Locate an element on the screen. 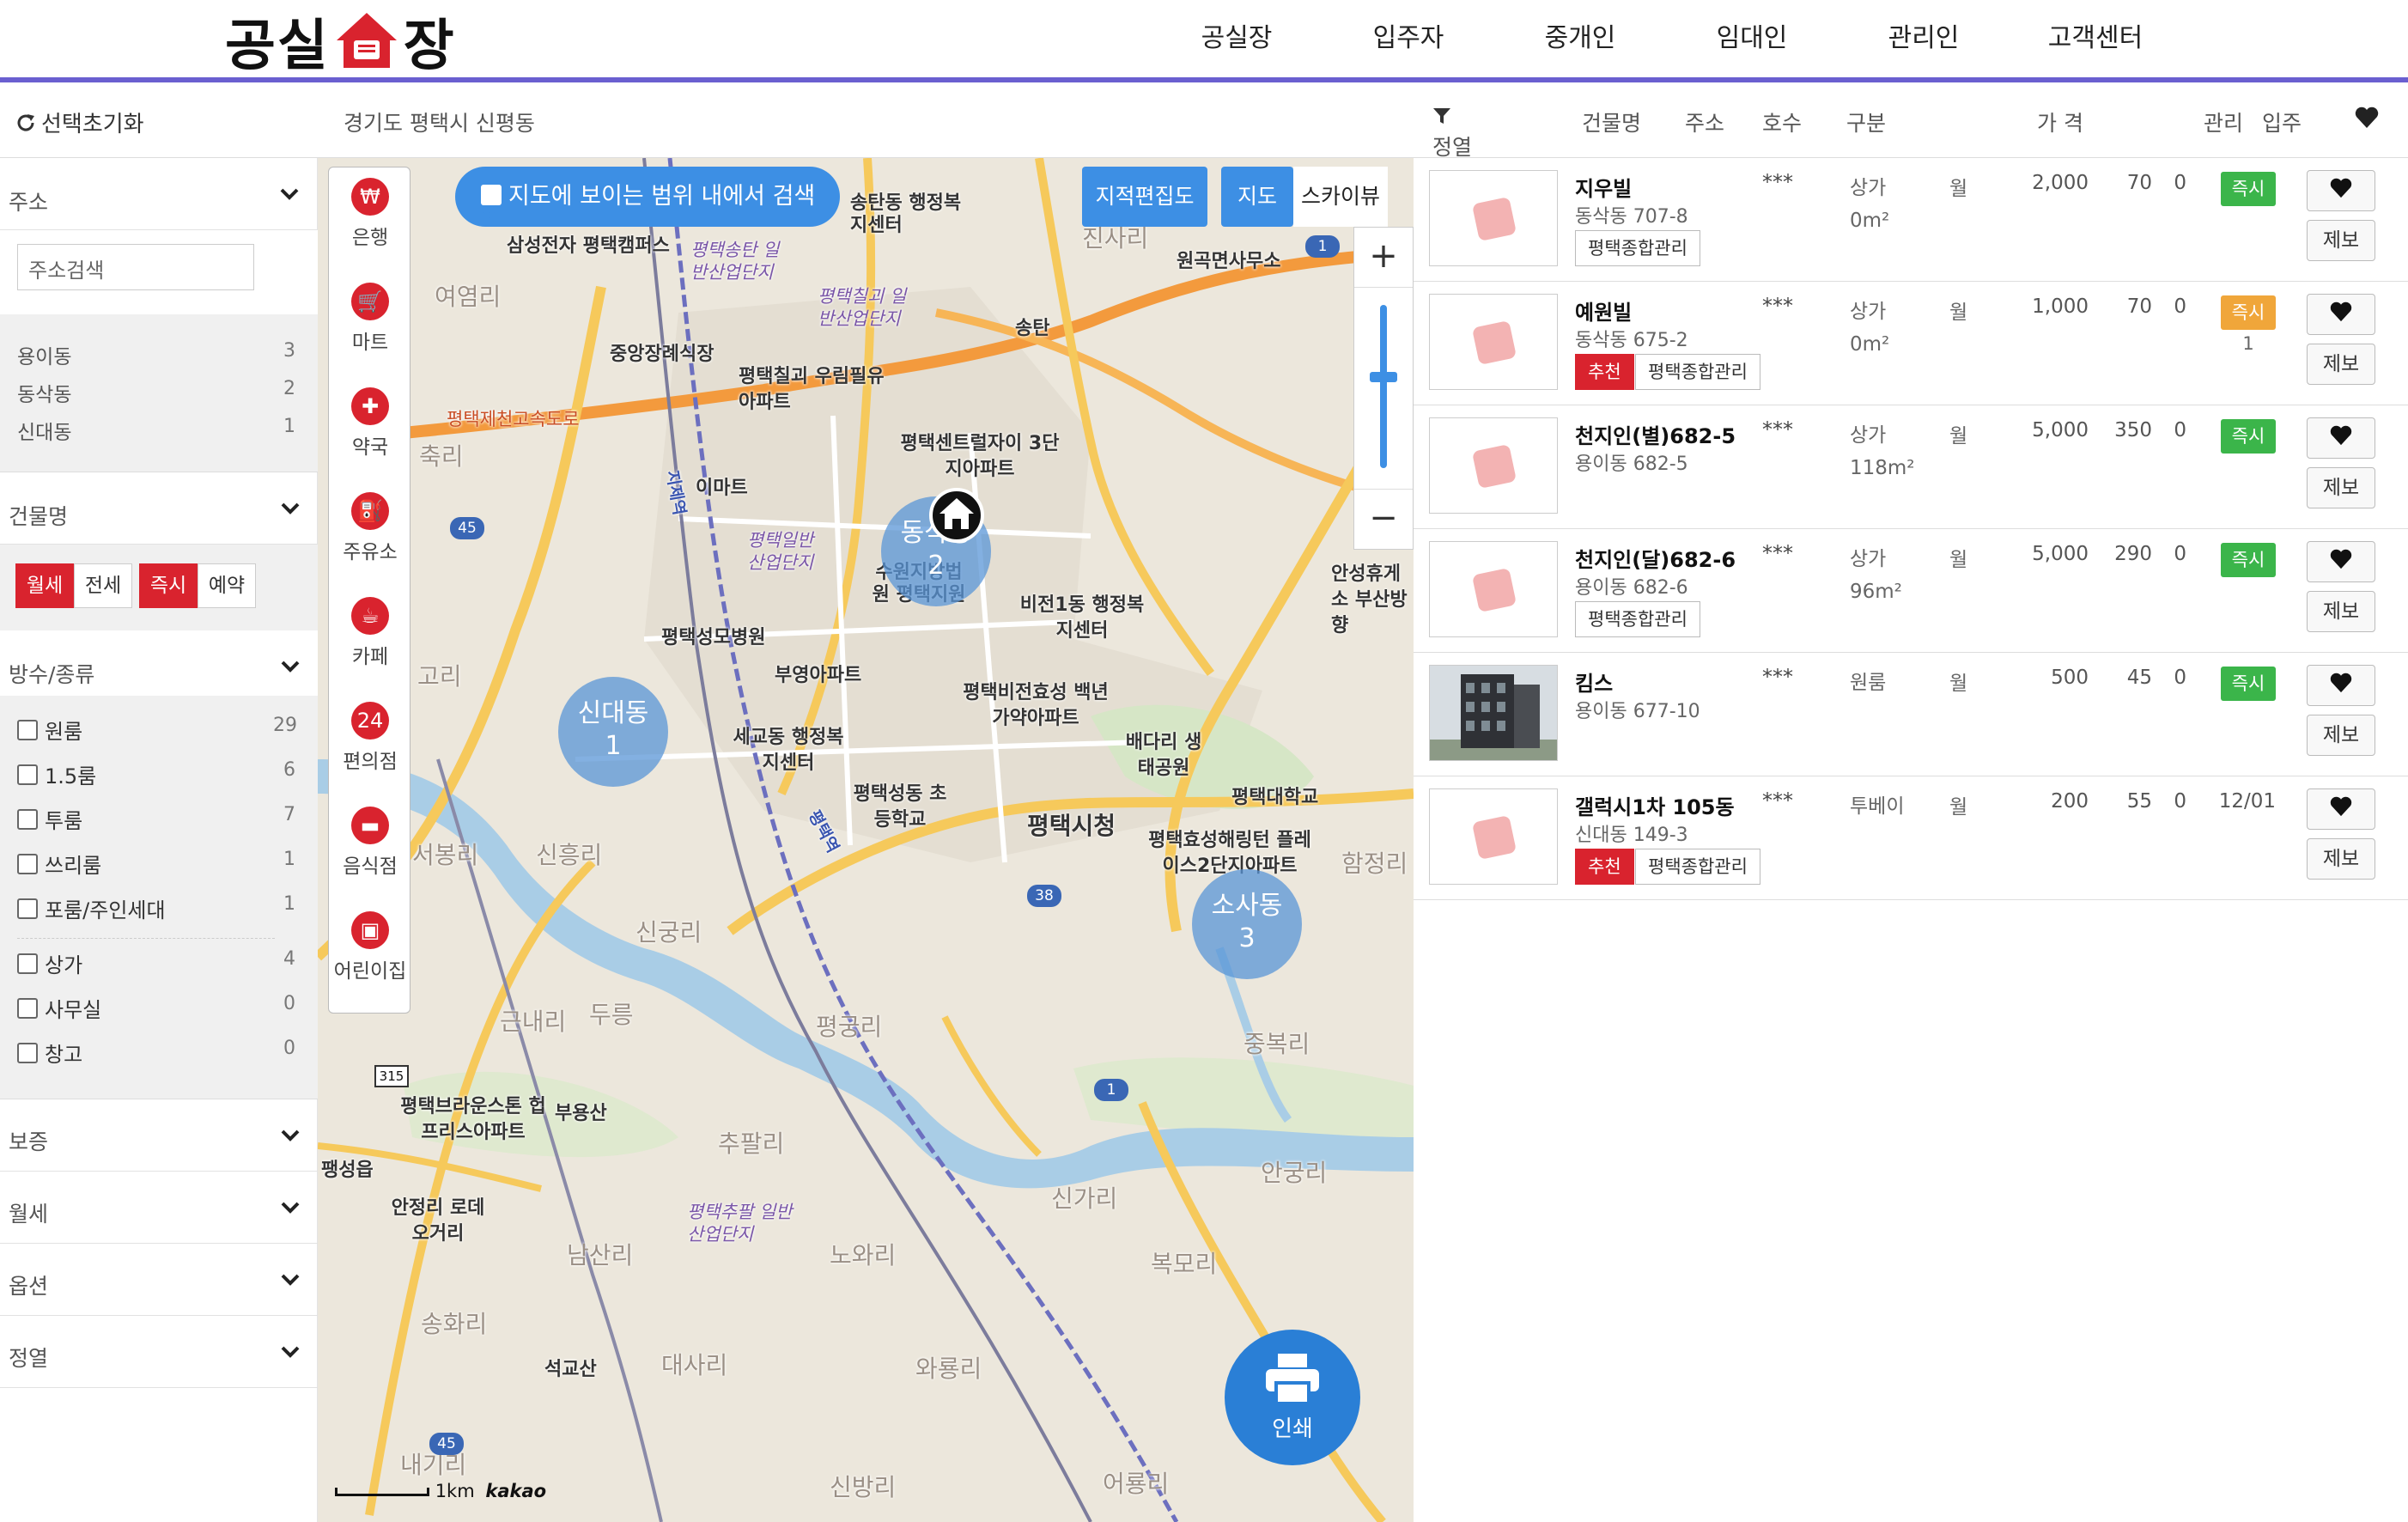 This screenshot has width=2408, height=1522. logo: 공실 장 is located at coordinates (340, 42).